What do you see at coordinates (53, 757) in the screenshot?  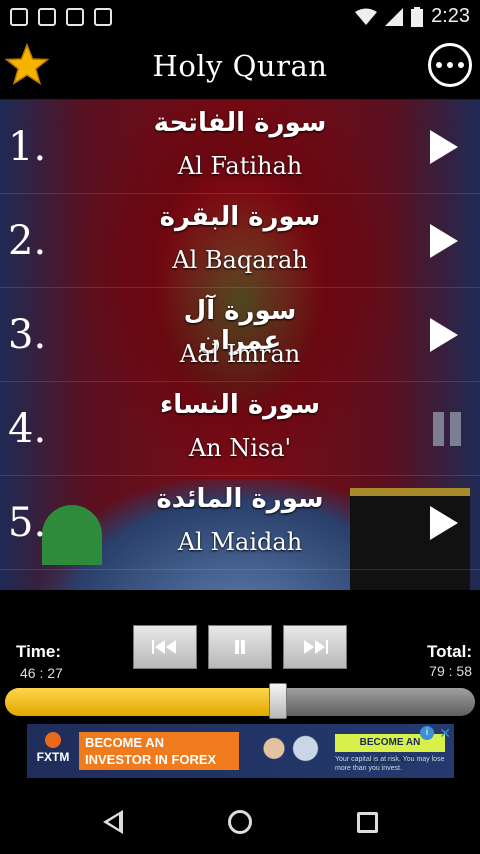 I see `ad-brand: FXTM` at bounding box center [53, 757].